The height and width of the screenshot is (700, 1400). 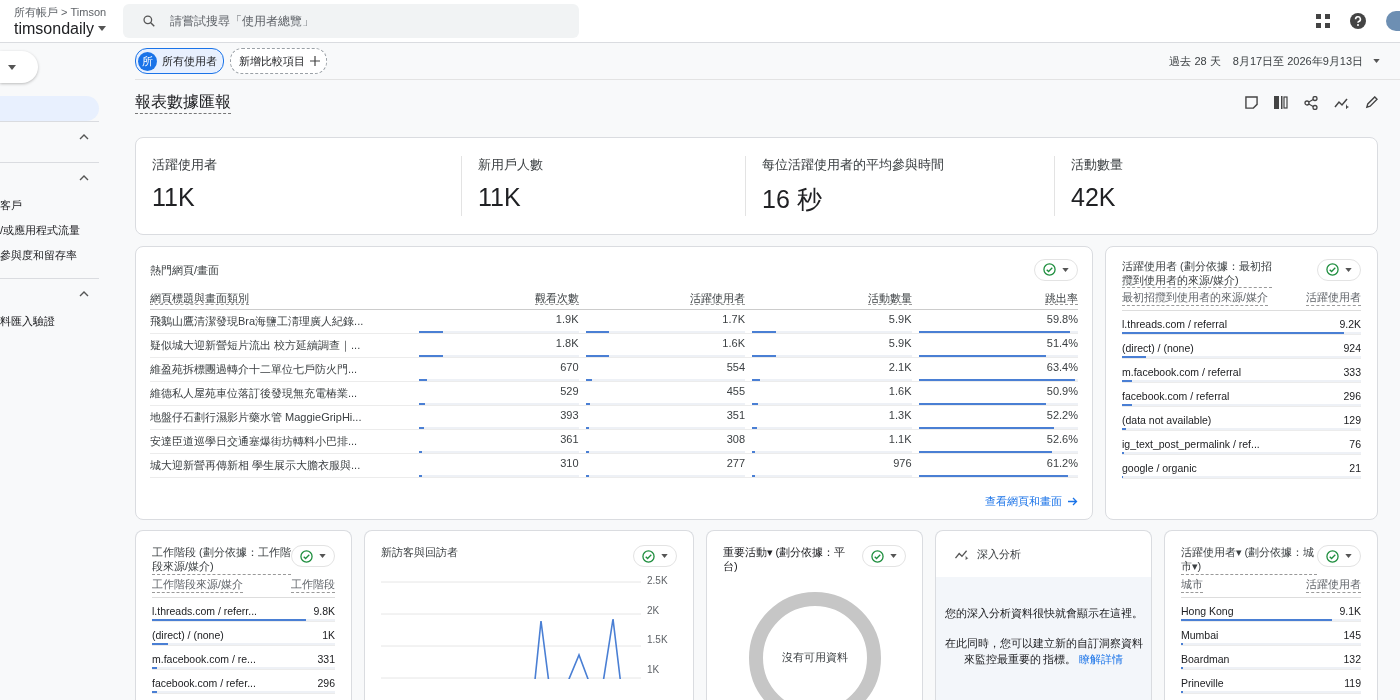 I want to click on source-label: l.threads.com / referral, so click(x=1175, y=325).